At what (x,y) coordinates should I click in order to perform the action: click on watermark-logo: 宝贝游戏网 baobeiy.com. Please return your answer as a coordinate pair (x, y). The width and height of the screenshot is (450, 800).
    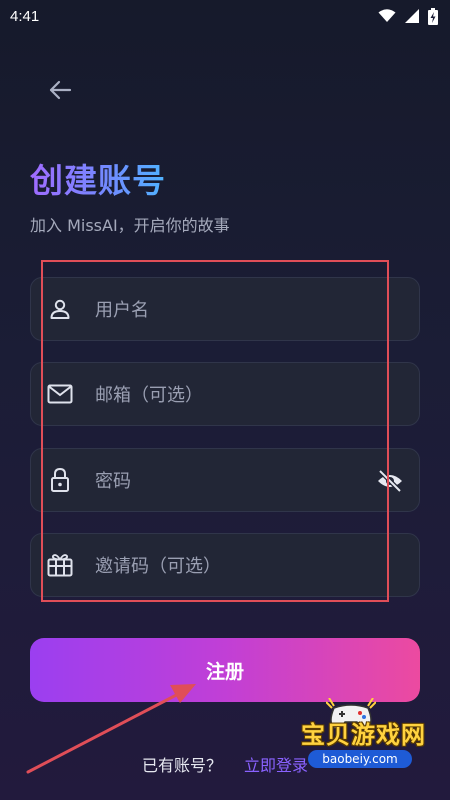
    Looking at the image, I should click on (365, 740).